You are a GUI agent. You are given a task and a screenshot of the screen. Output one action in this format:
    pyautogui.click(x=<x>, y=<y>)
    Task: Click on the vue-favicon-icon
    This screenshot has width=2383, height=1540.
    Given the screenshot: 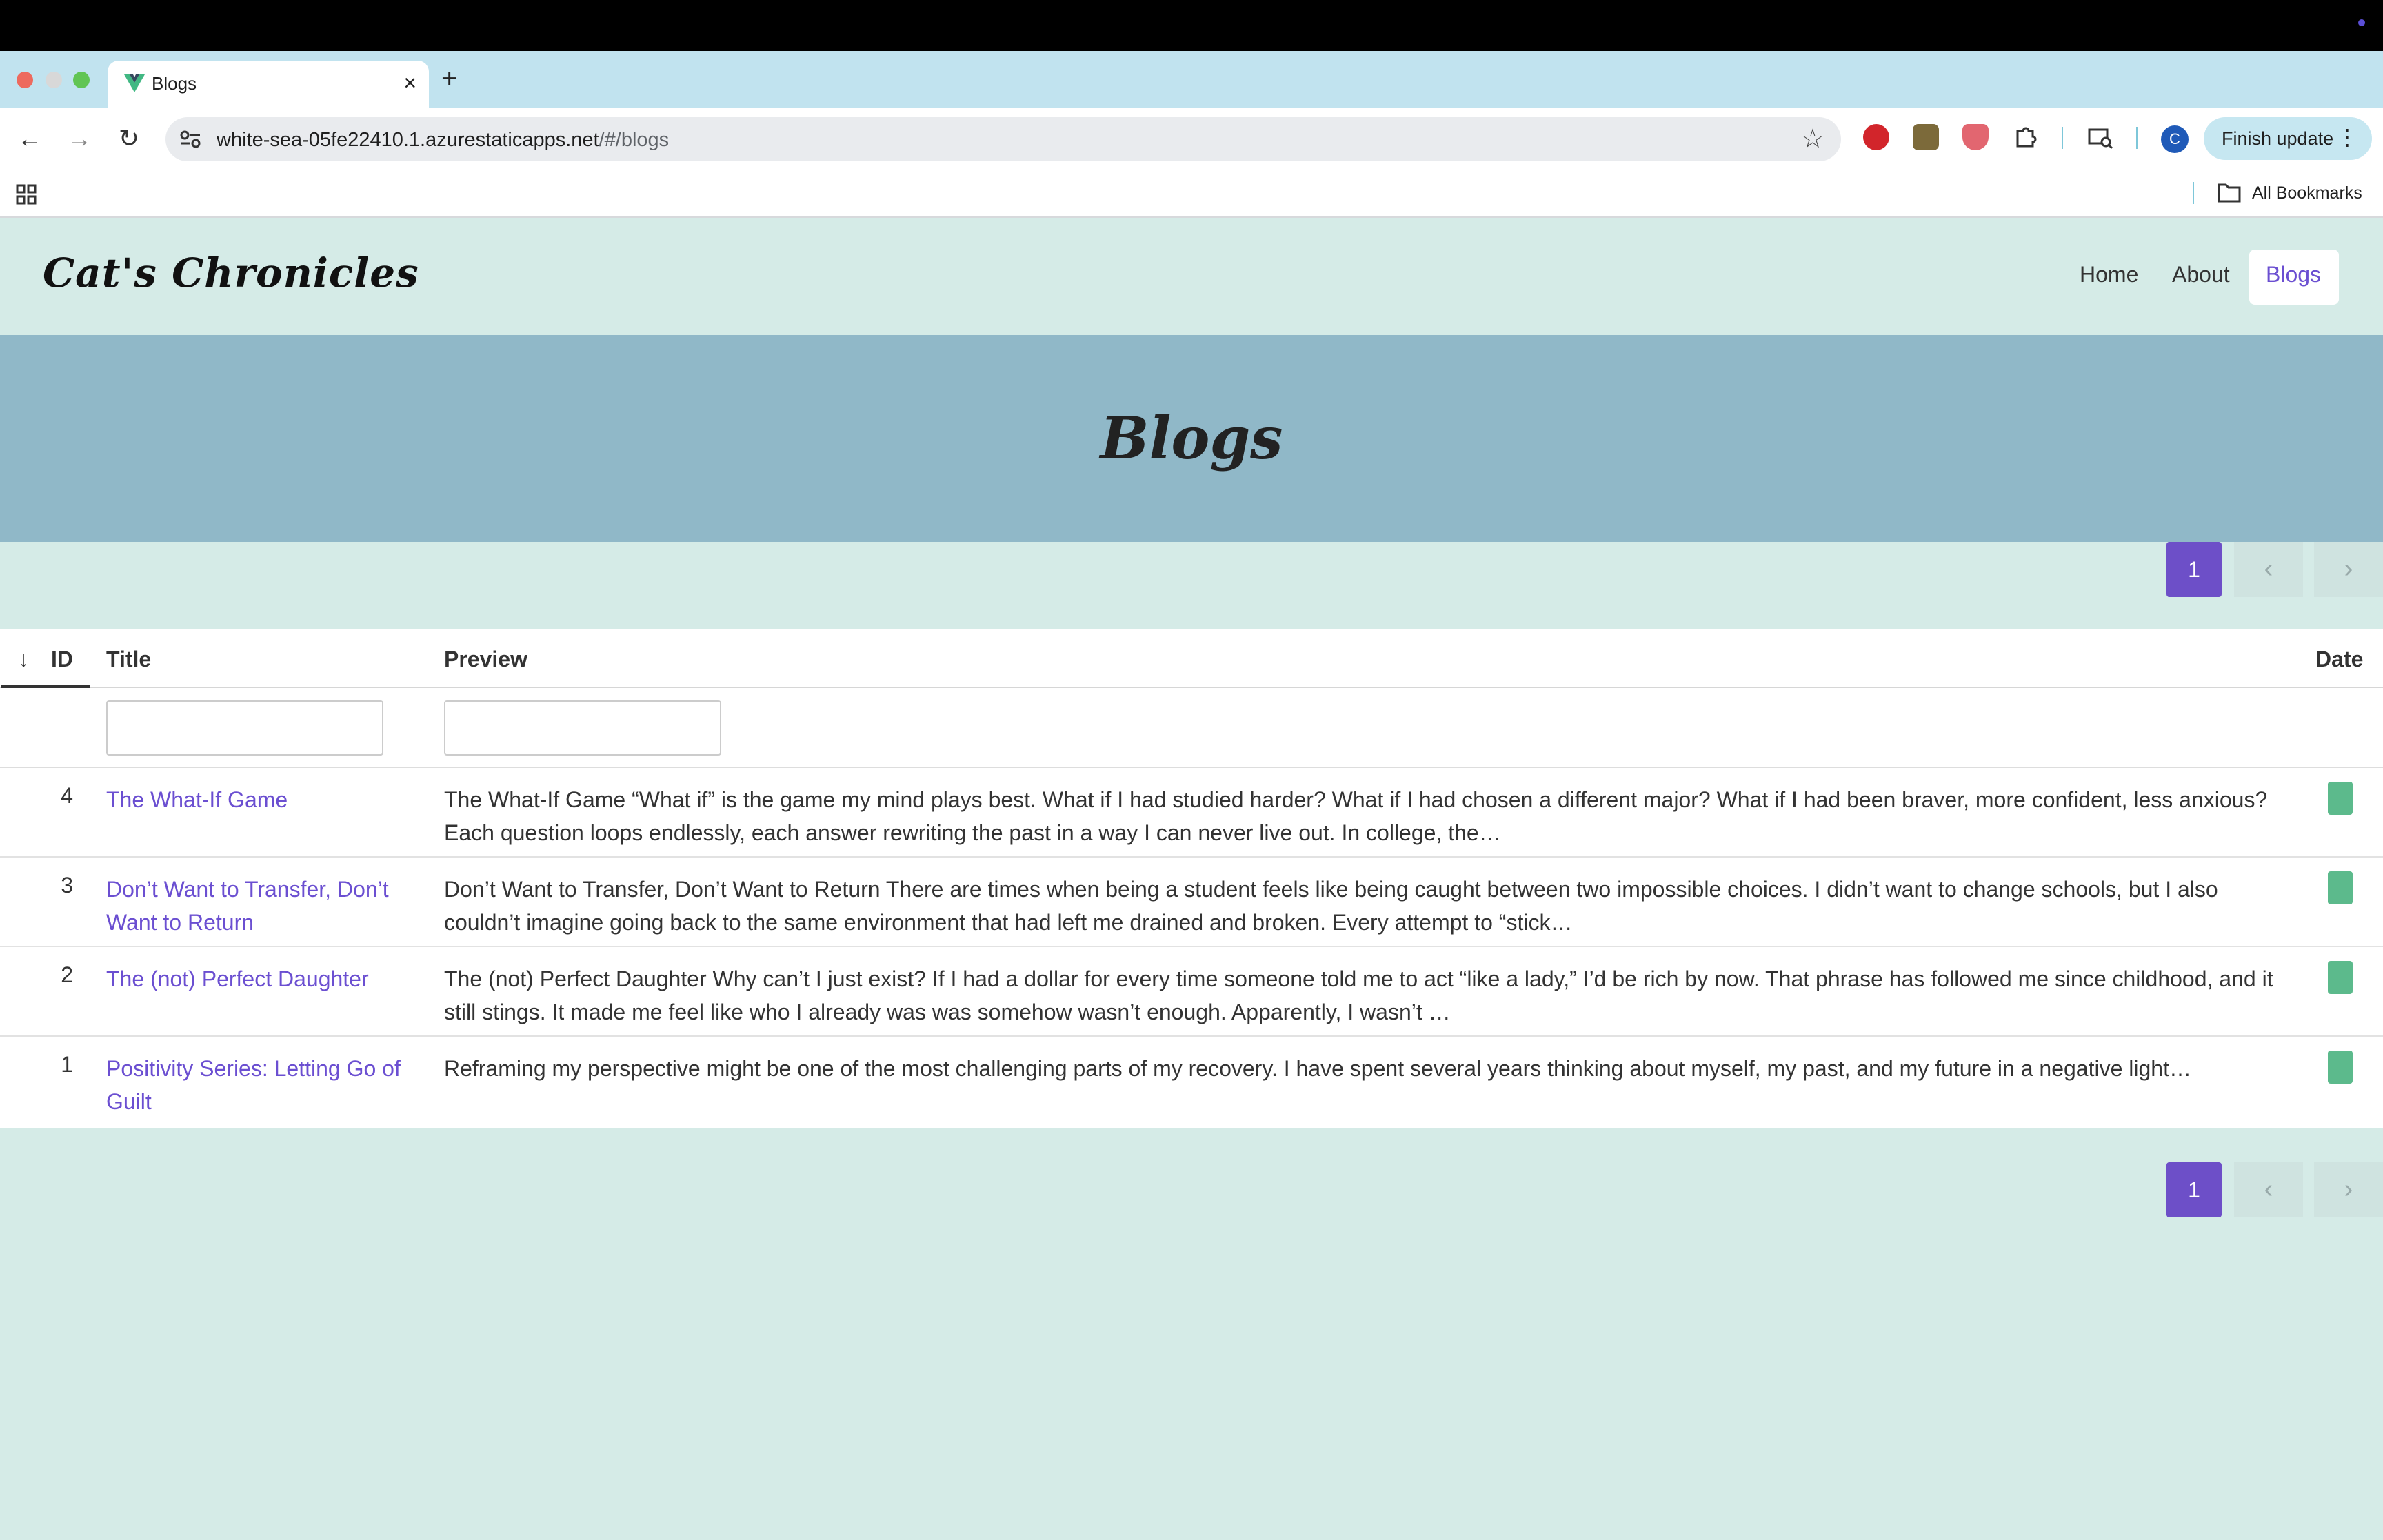 What is the action you would take?
    pyautogui.click(x=134, y=83)
    